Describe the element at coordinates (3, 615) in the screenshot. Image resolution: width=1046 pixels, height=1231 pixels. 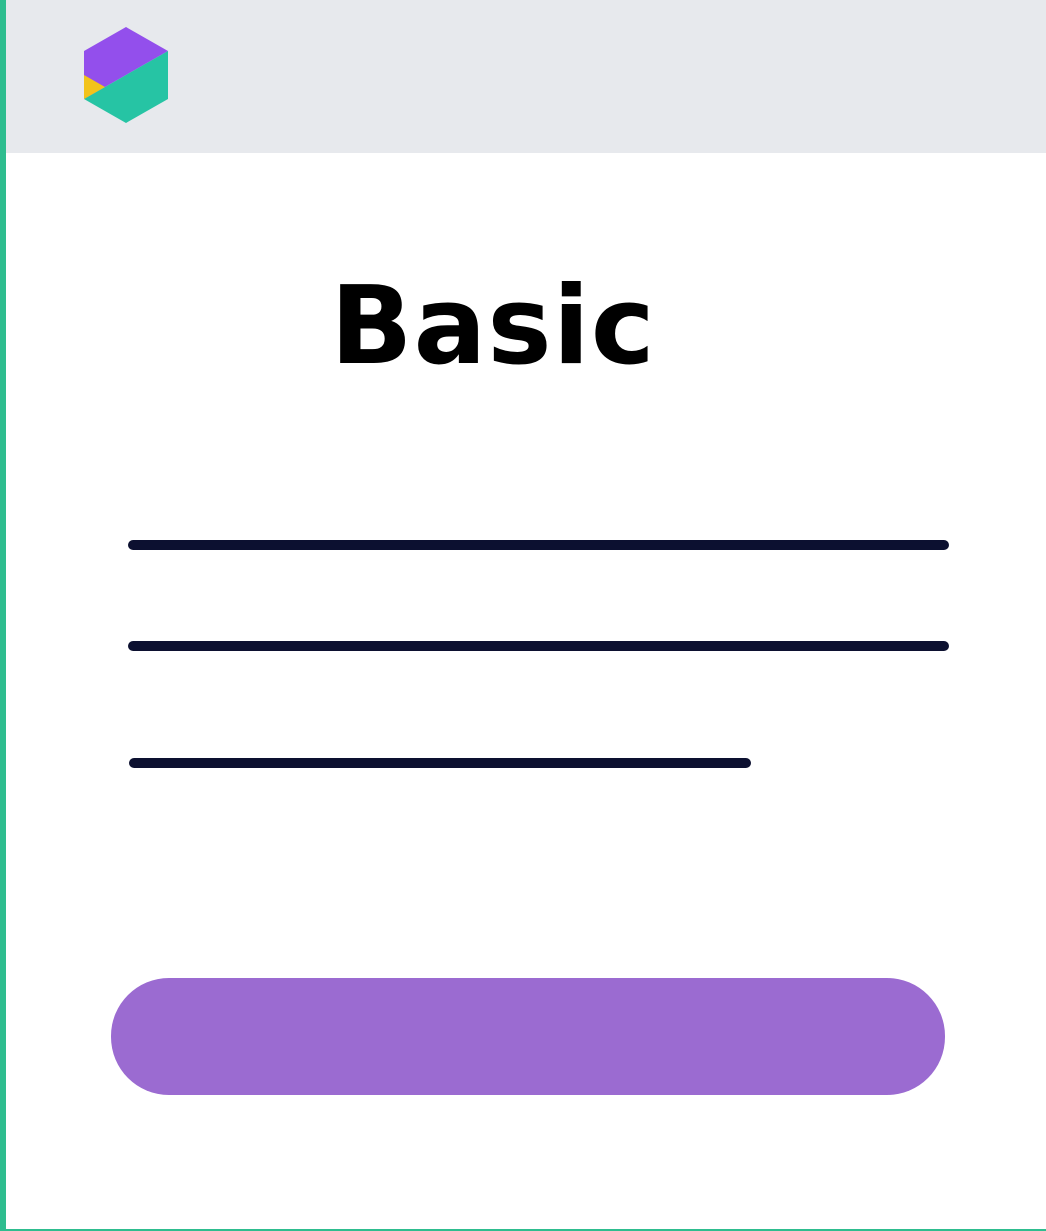
I see `left-accent-bar` at that location.